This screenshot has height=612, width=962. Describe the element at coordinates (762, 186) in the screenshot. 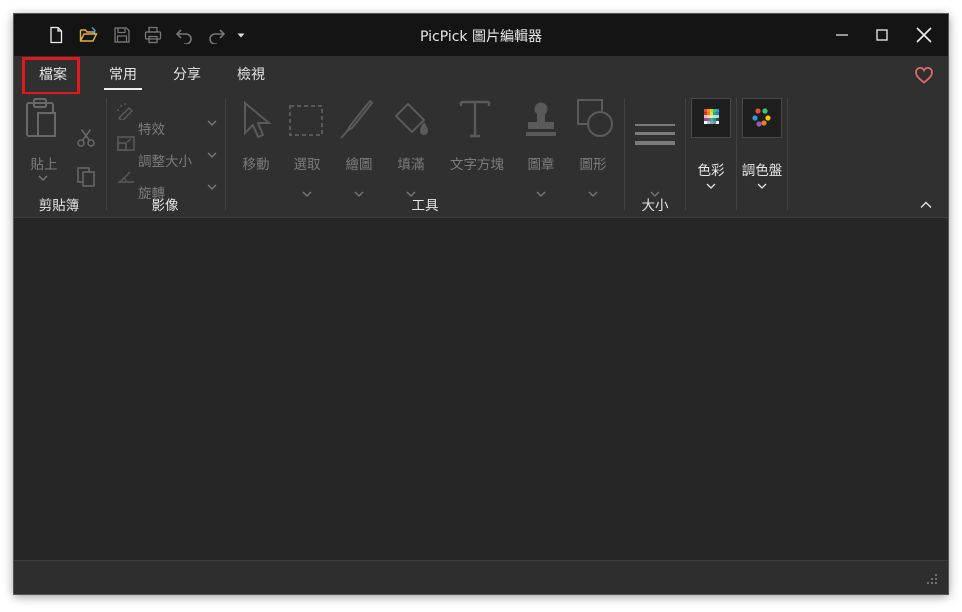

I see `palette-chevron-icon` at that location.